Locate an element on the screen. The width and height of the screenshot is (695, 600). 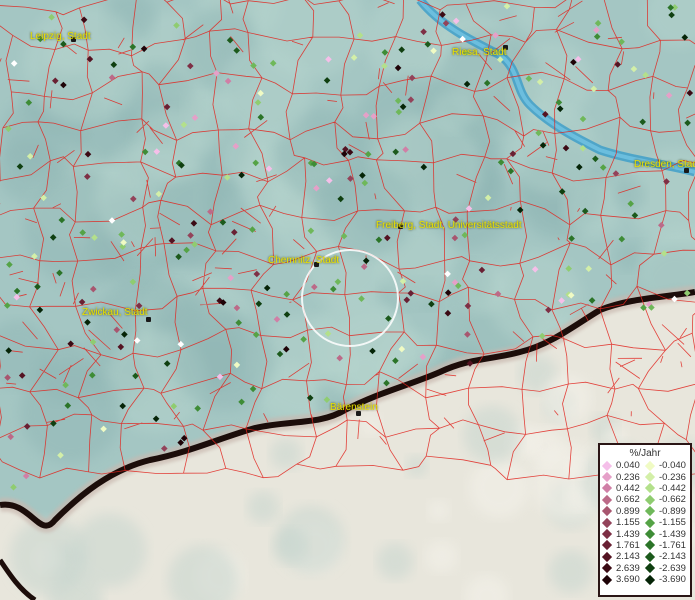
legend-label: -1.761 is located at coordinates (672, 545).